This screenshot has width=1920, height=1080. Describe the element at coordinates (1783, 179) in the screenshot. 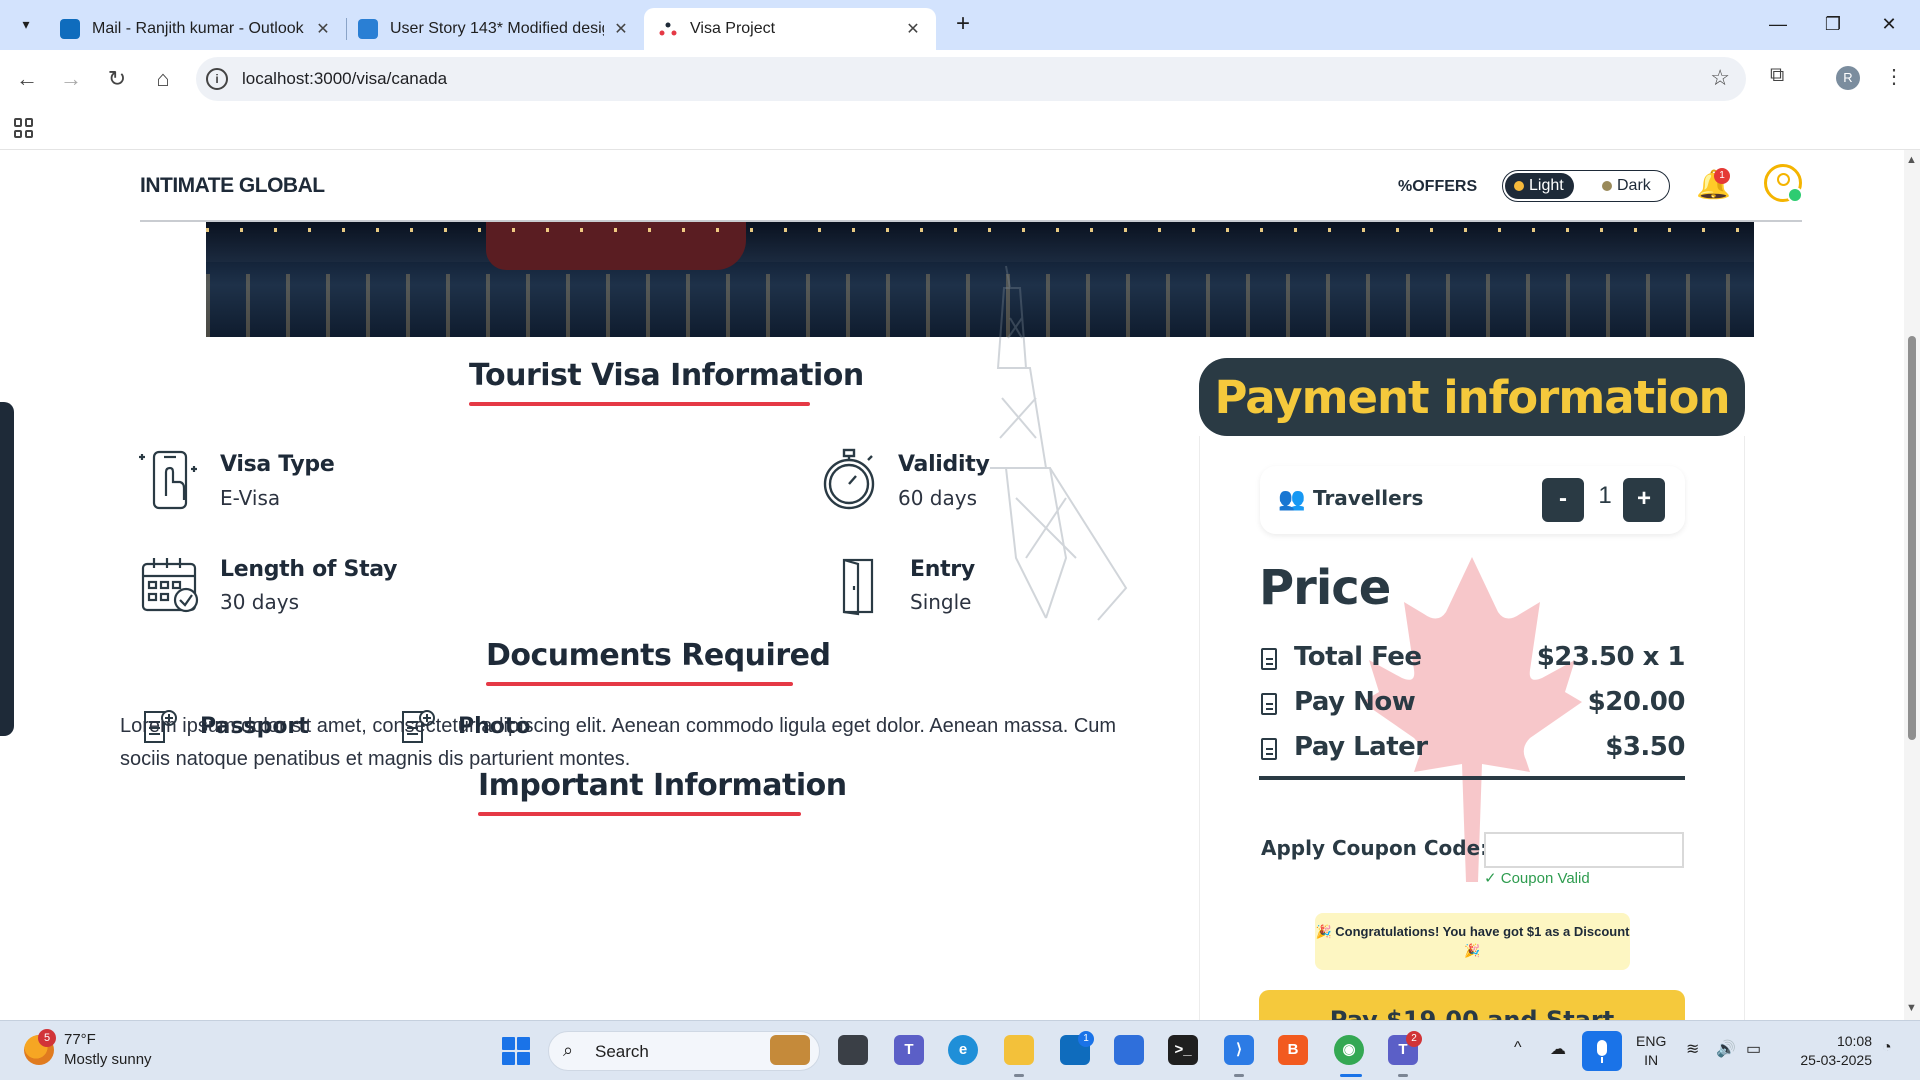

I see `user-head-icon` at that location.